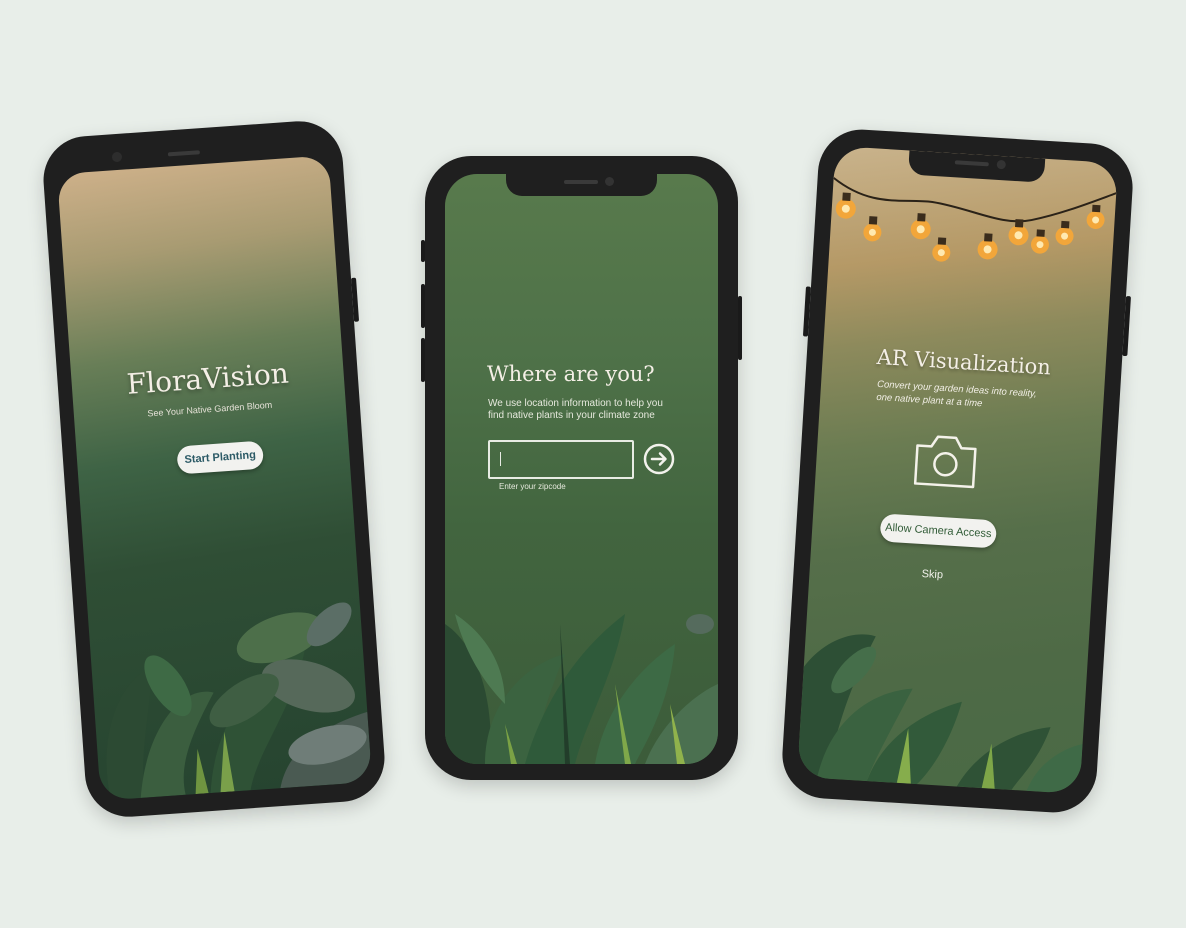 This screenshot has height=928, width=1186. What do you see at coordinates (220, 457) in the screenshot?
I see `start-planting-button: Start Planting` at bounding box center [220, 457].